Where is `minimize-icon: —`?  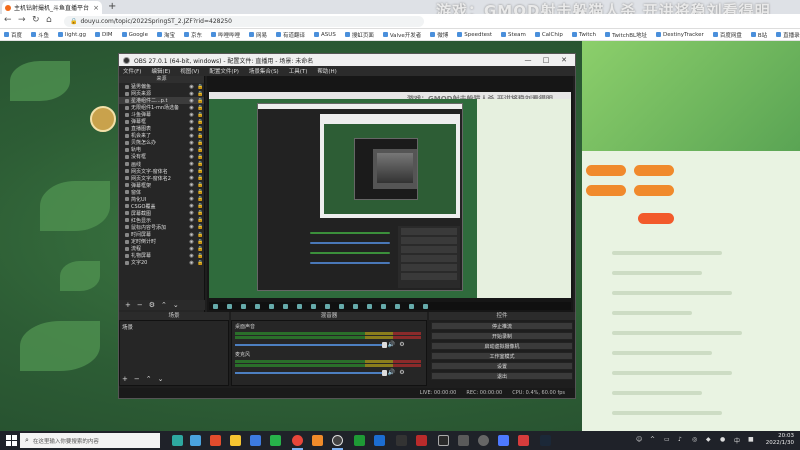 minimize-icon: — is located at coordinates (528, 60).